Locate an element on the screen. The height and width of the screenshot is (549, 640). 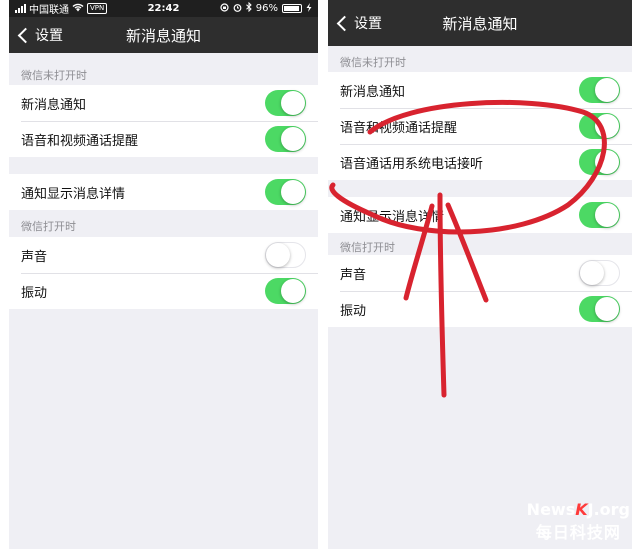
battery-percent: 96% is located at coordinates (266, 8).